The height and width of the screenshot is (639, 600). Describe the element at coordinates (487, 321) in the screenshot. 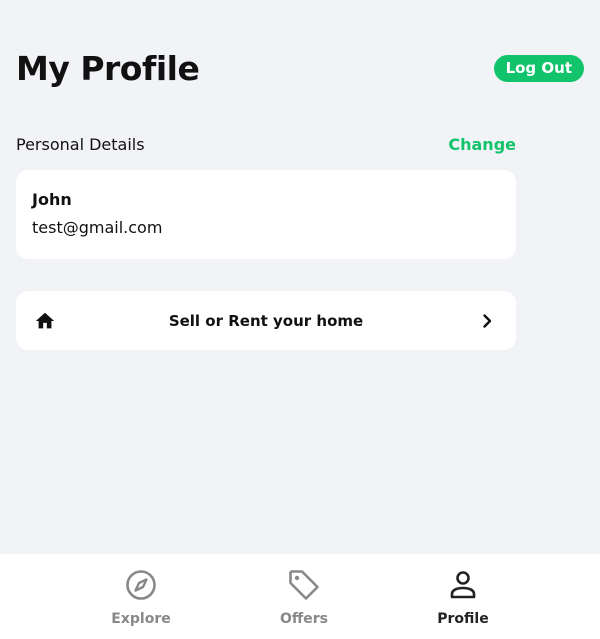

I see `chevron-right-icon` at that location.